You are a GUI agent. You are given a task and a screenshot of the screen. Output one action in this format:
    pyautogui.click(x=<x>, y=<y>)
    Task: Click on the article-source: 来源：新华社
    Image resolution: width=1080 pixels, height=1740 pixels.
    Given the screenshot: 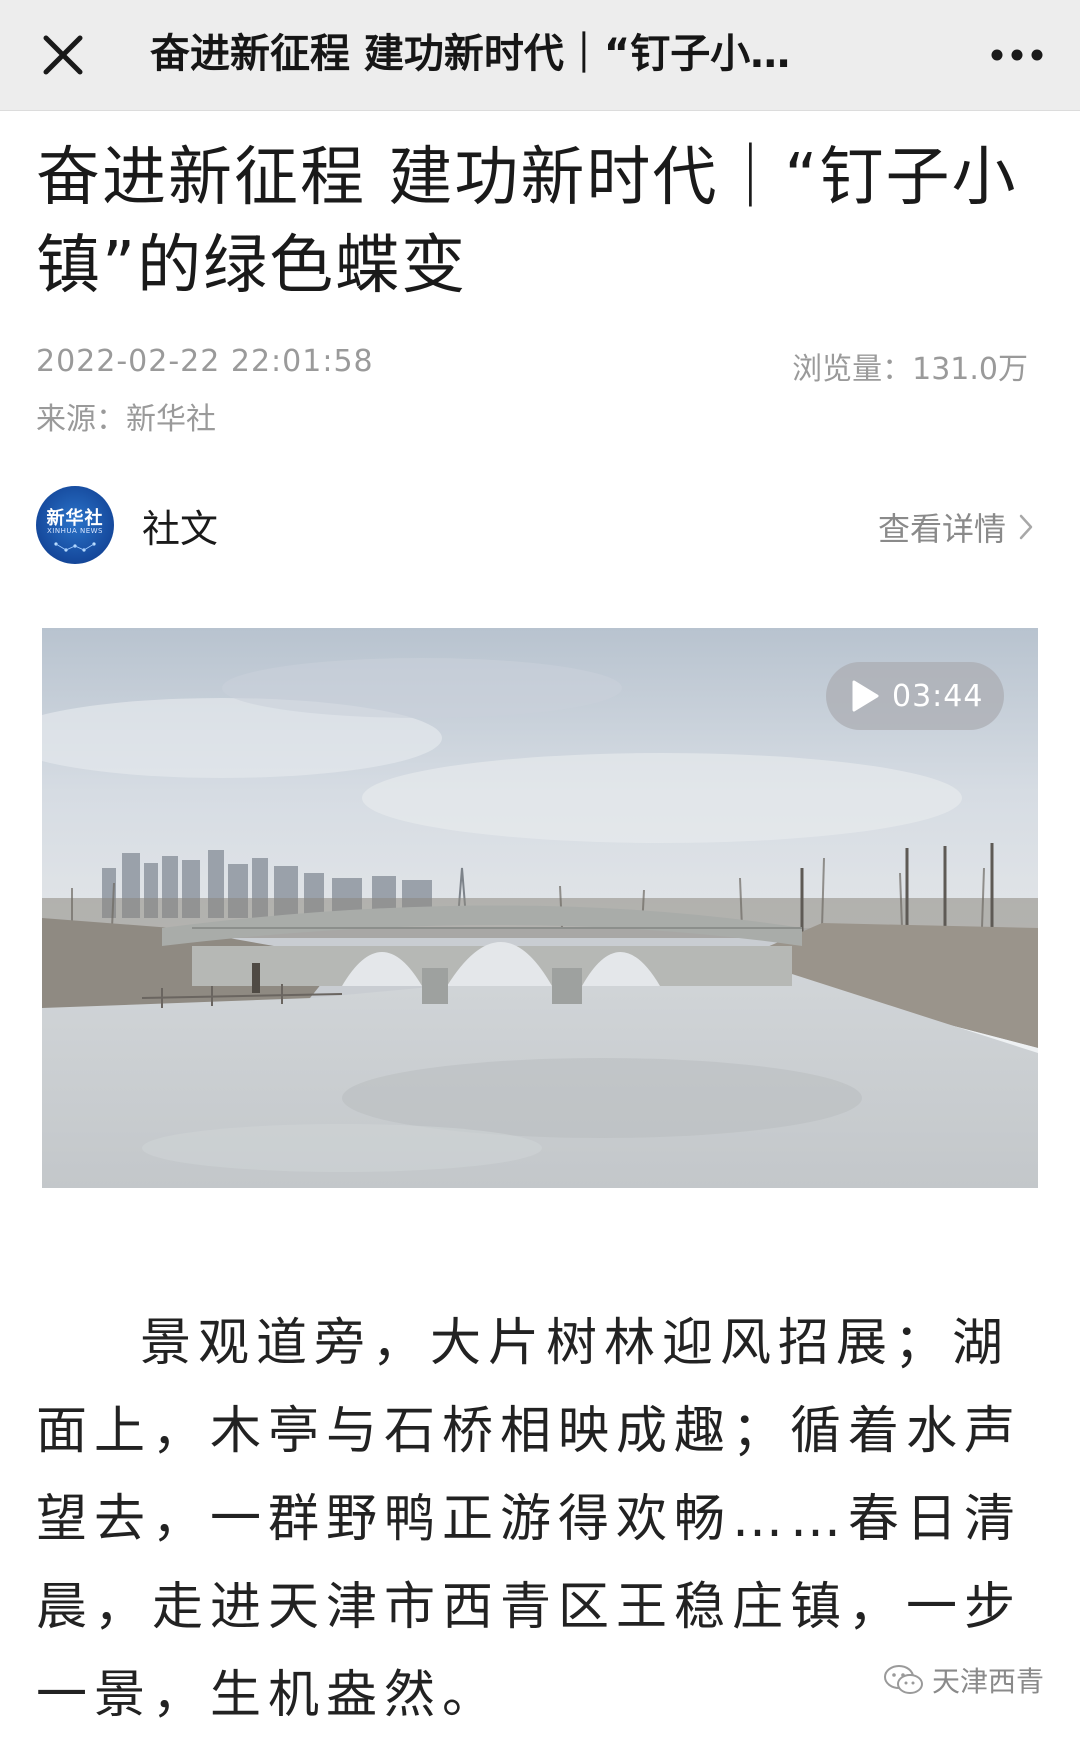 What is the action you would take?
    pyautogui.click(x=126, y=419)
    